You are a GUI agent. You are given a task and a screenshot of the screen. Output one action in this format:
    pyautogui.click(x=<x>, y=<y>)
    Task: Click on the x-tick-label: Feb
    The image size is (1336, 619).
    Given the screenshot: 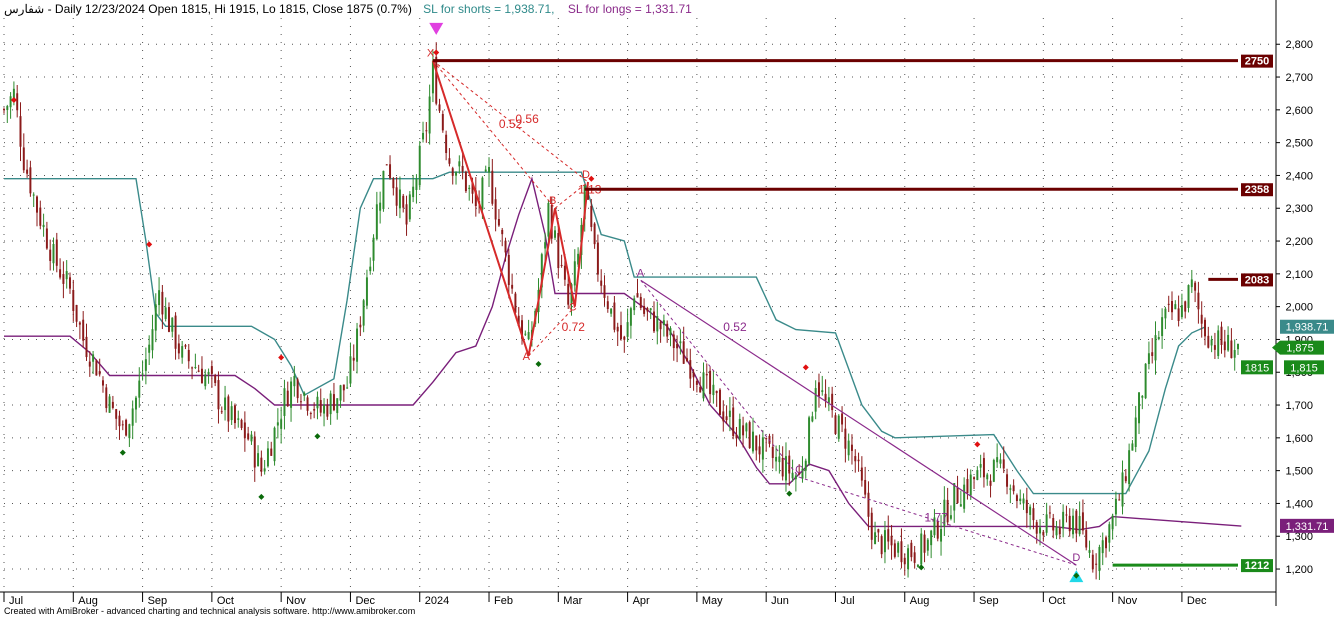 What is the action you would take?
    pyautogui.click(x=503, y=601)
    